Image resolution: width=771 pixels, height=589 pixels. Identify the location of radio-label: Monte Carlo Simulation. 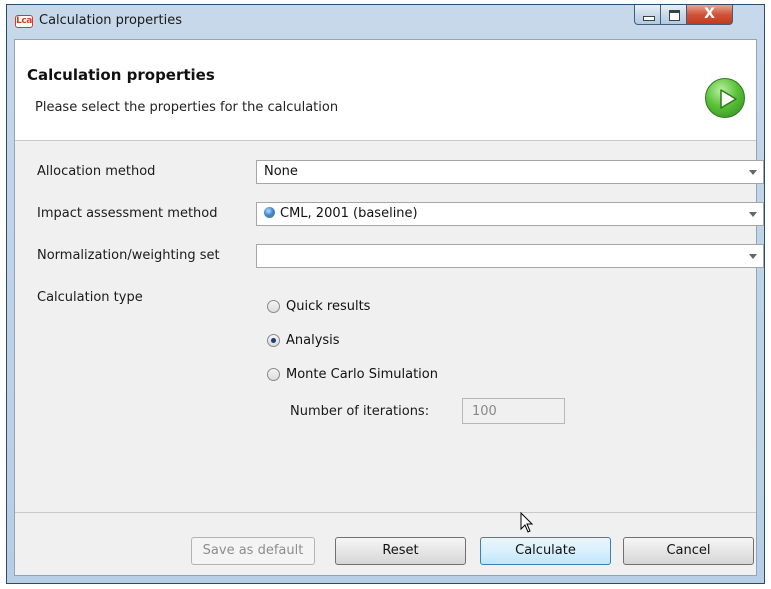
(362, 374).